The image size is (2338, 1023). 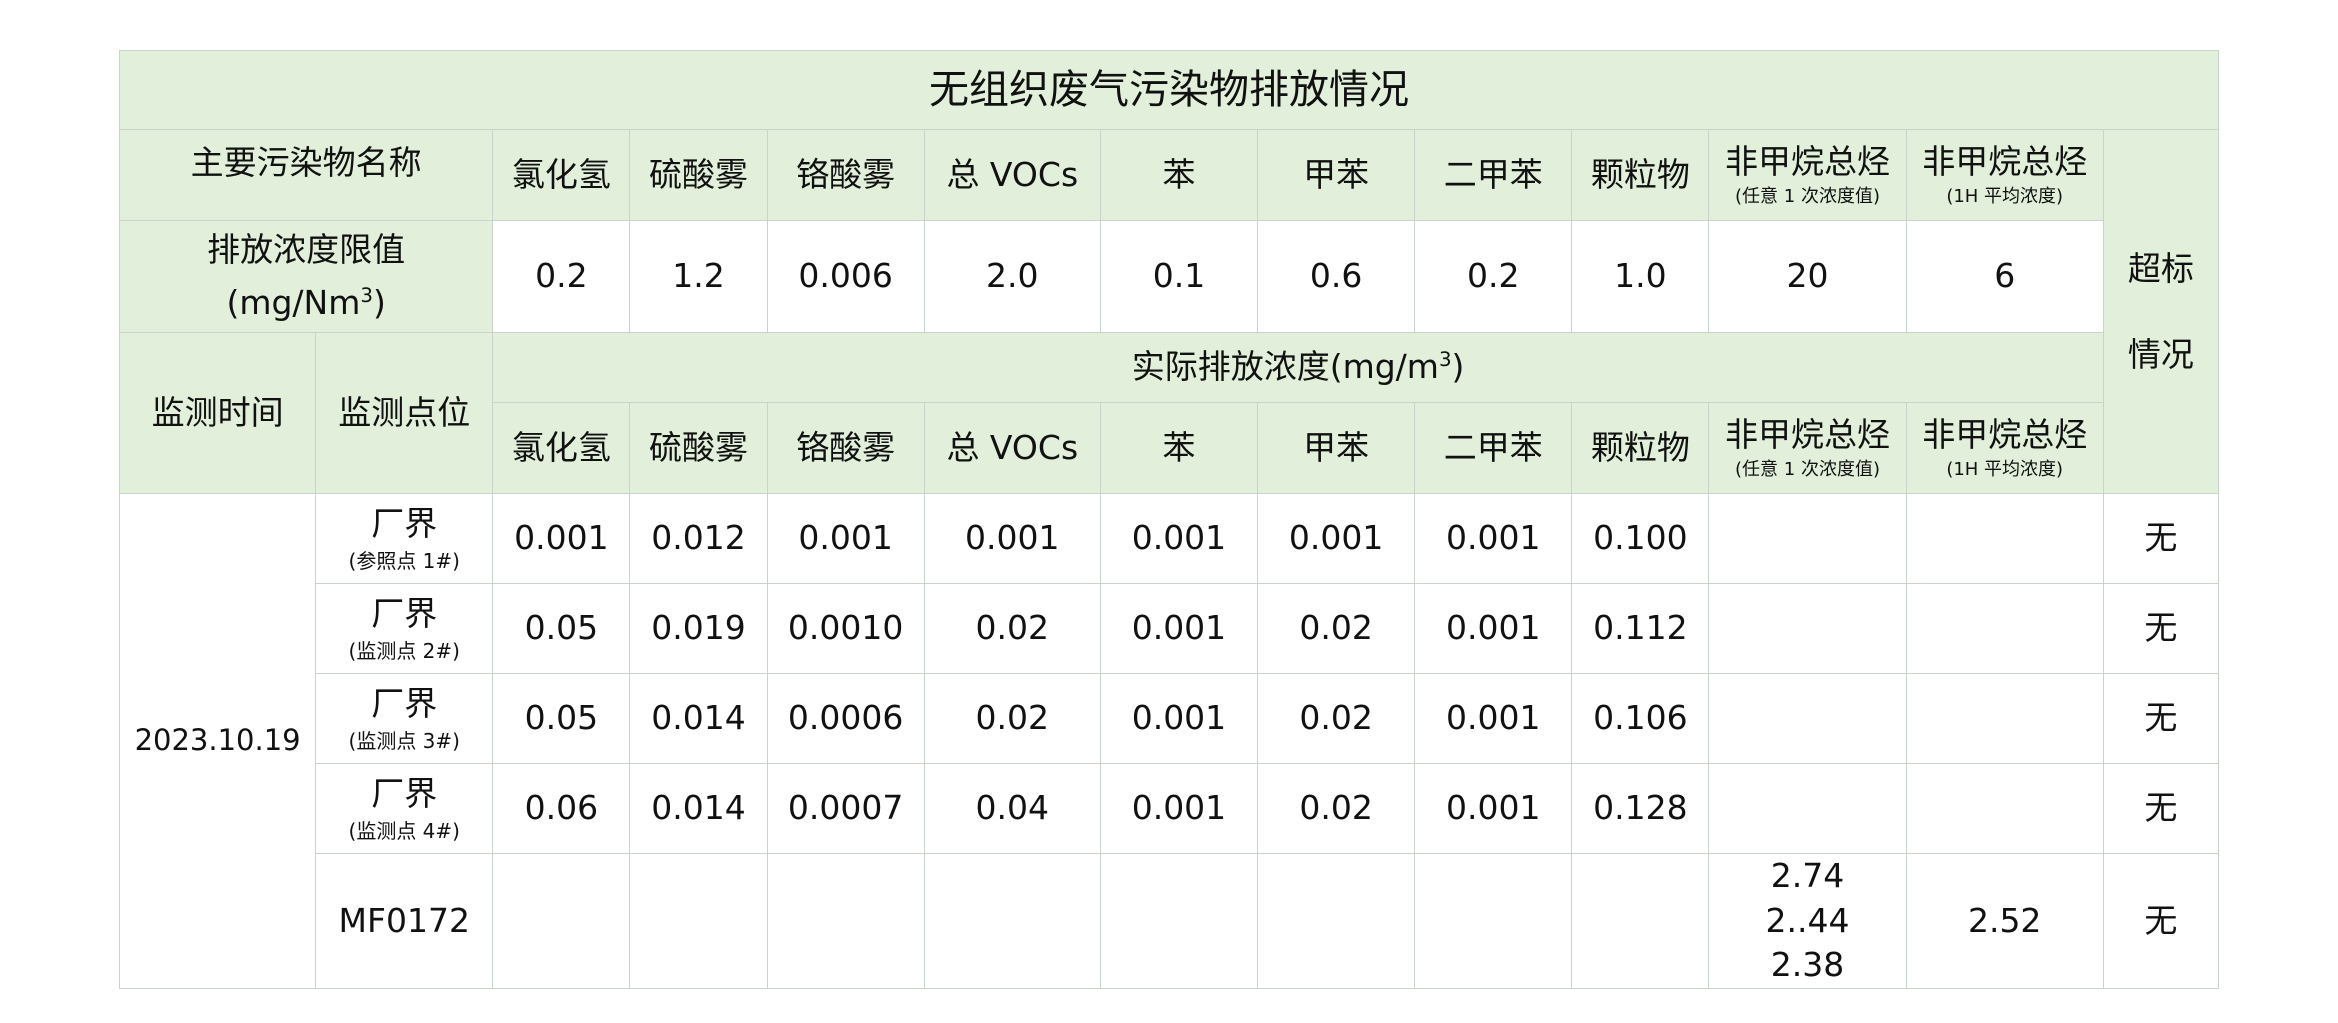 I want to click on monitor-point-label: 监测点位, so click(x=404, y=413).